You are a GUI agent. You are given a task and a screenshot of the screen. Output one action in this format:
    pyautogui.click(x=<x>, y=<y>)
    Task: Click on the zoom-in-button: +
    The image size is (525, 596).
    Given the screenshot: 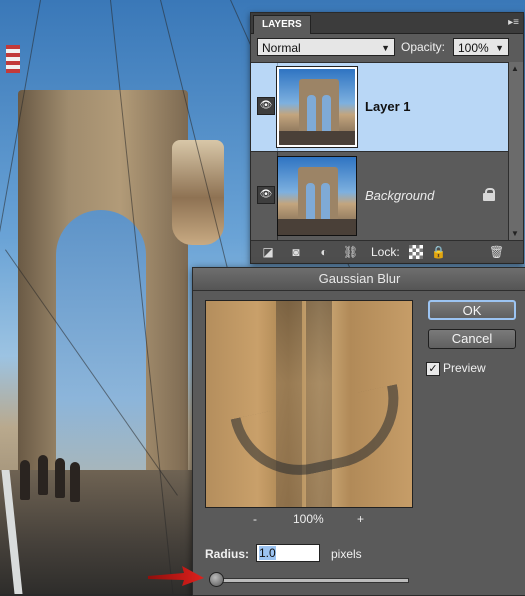 What is the action you would take?
    pyautogui.click(x=360, y=519)
    